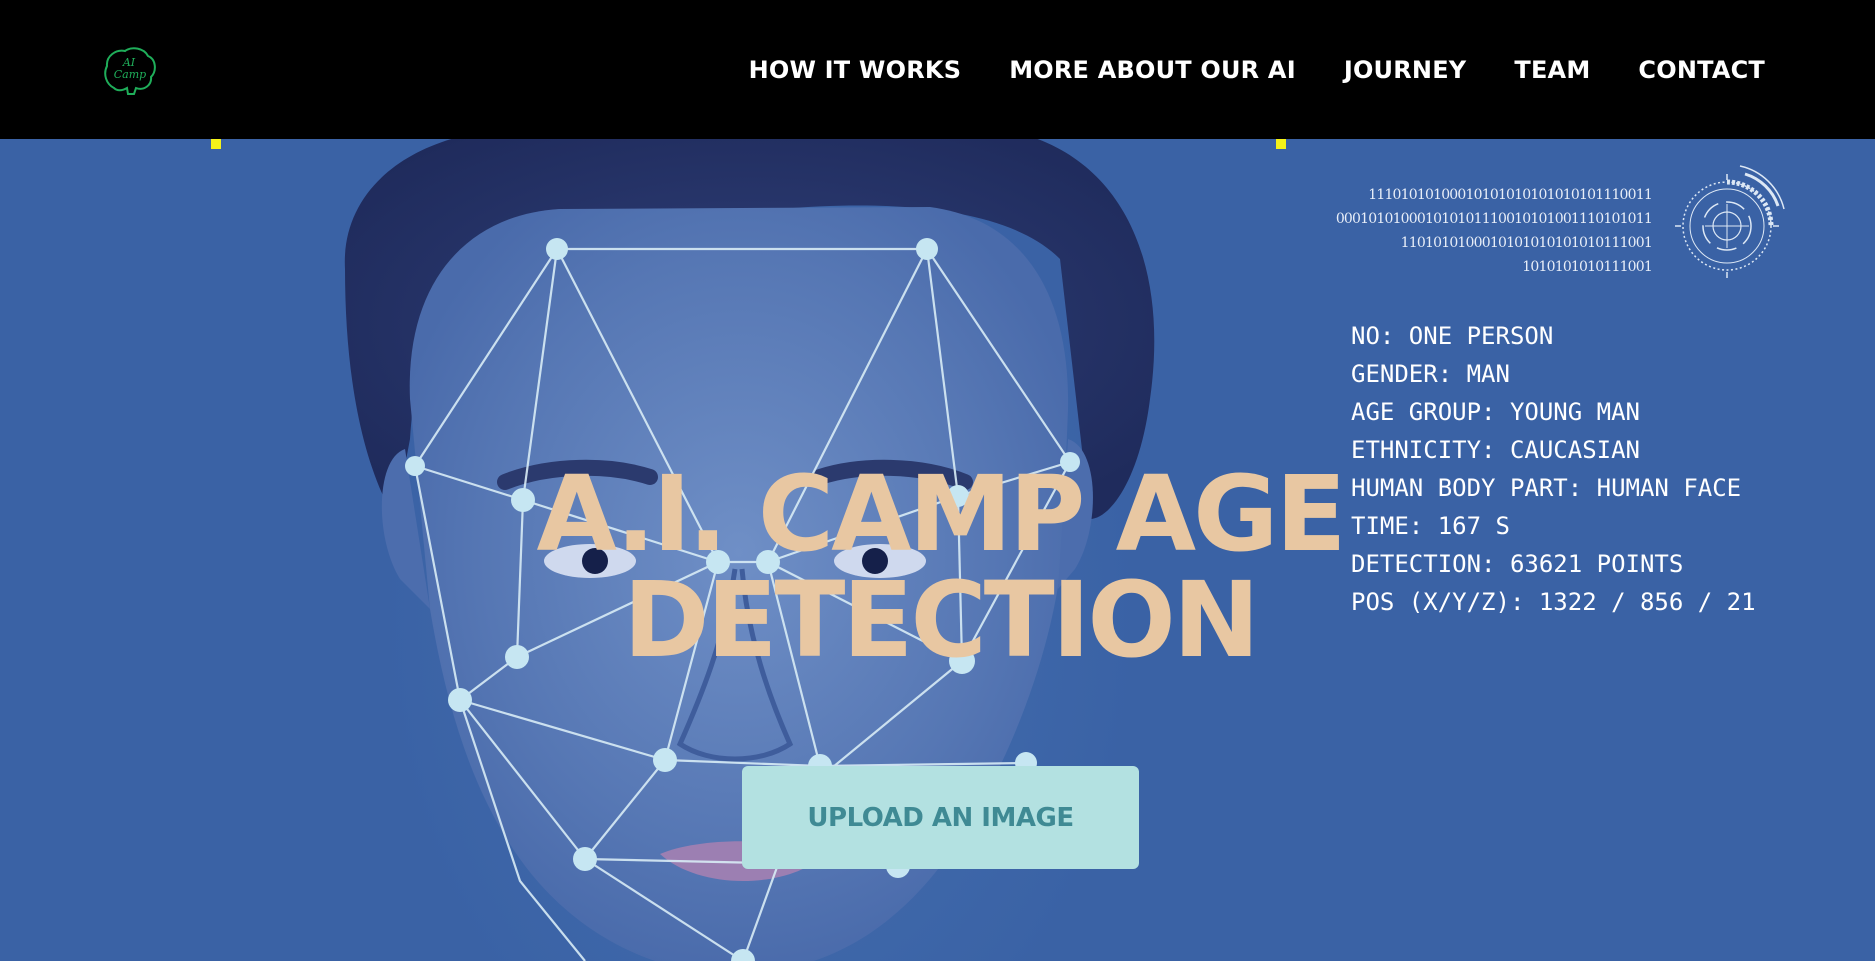 The height and width of the screenshot is (961, 1875). I want to click on readout-body-part: HUMAN BODY PART: HUMAN FACE, so click(1546, 488).